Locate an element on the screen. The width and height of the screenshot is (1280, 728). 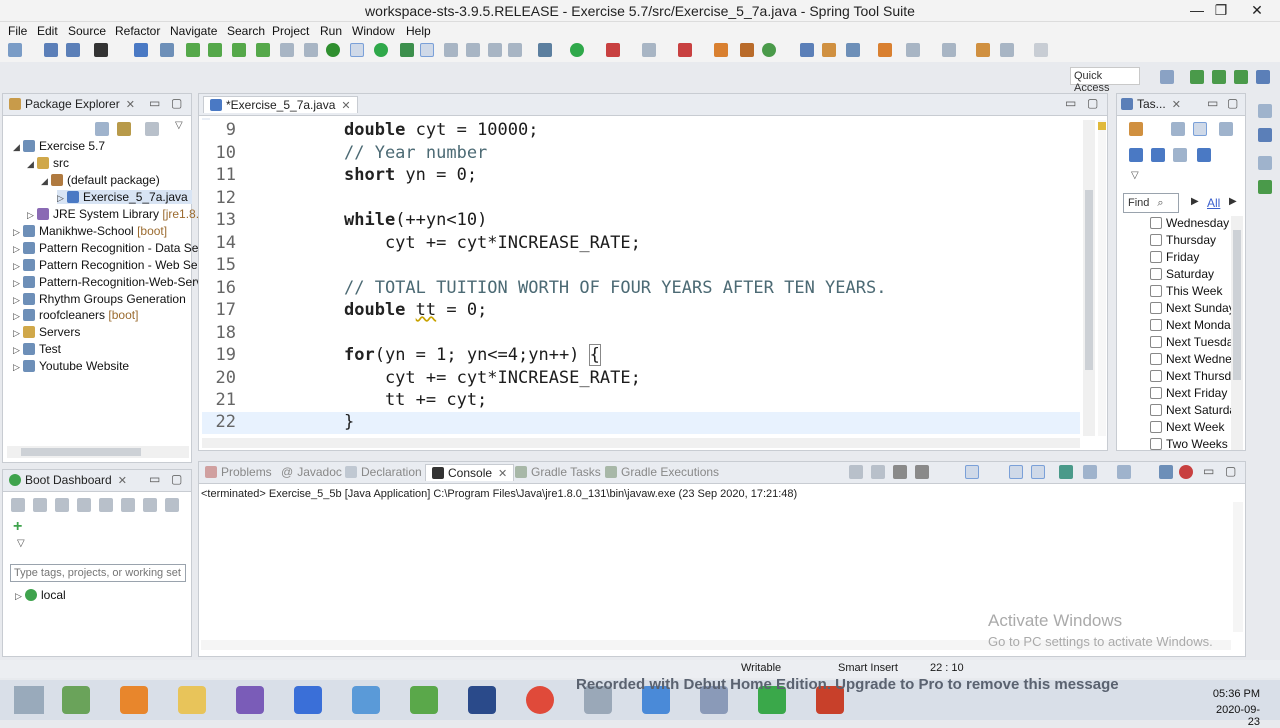
outline-icon is located at coordinates (1265, 135).